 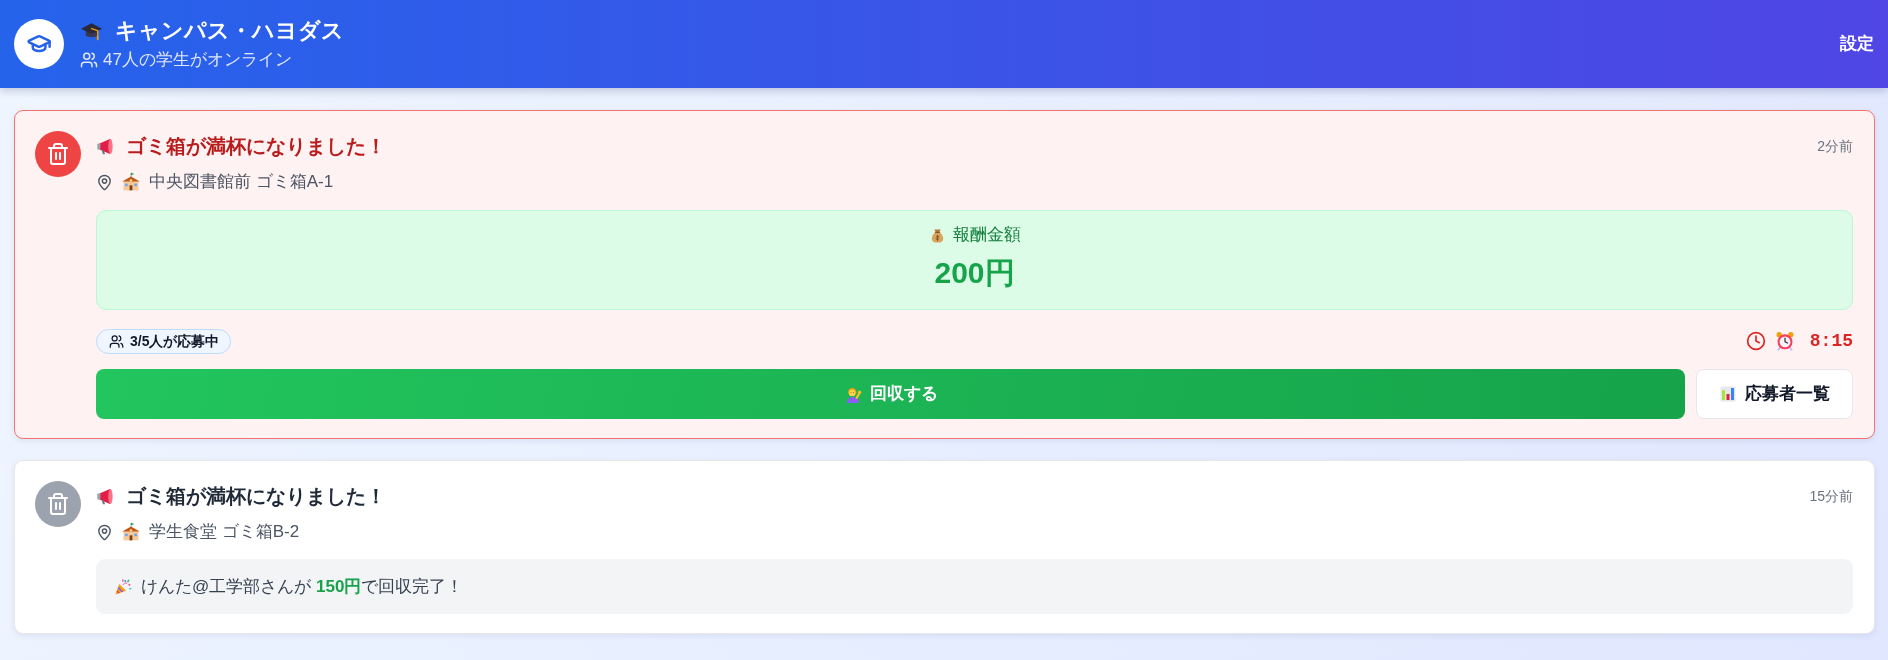 What do you see at coordinates (175, 341) in the screenshot?
I see `applicant-count: 3/5人が応募中` at bounding box center [175, 341].